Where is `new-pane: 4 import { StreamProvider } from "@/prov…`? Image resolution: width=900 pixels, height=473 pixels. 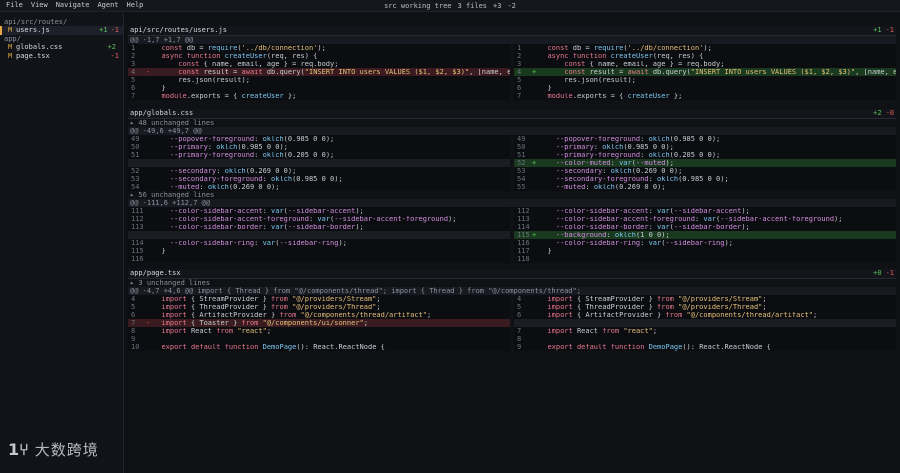 new-pane: 4 import { StreamProvider } from "@/prov… is located at coordinates (705, 323).